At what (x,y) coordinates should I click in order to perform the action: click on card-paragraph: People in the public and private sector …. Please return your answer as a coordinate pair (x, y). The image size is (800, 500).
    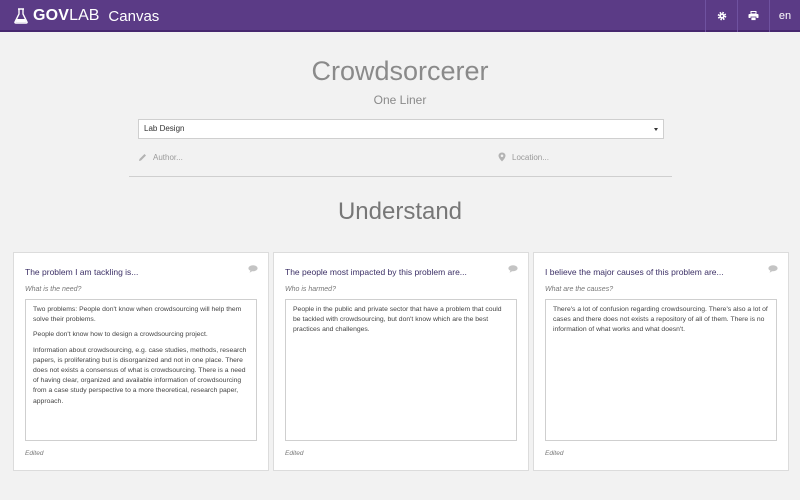
    Looking at the image, I should click on (397, 320).